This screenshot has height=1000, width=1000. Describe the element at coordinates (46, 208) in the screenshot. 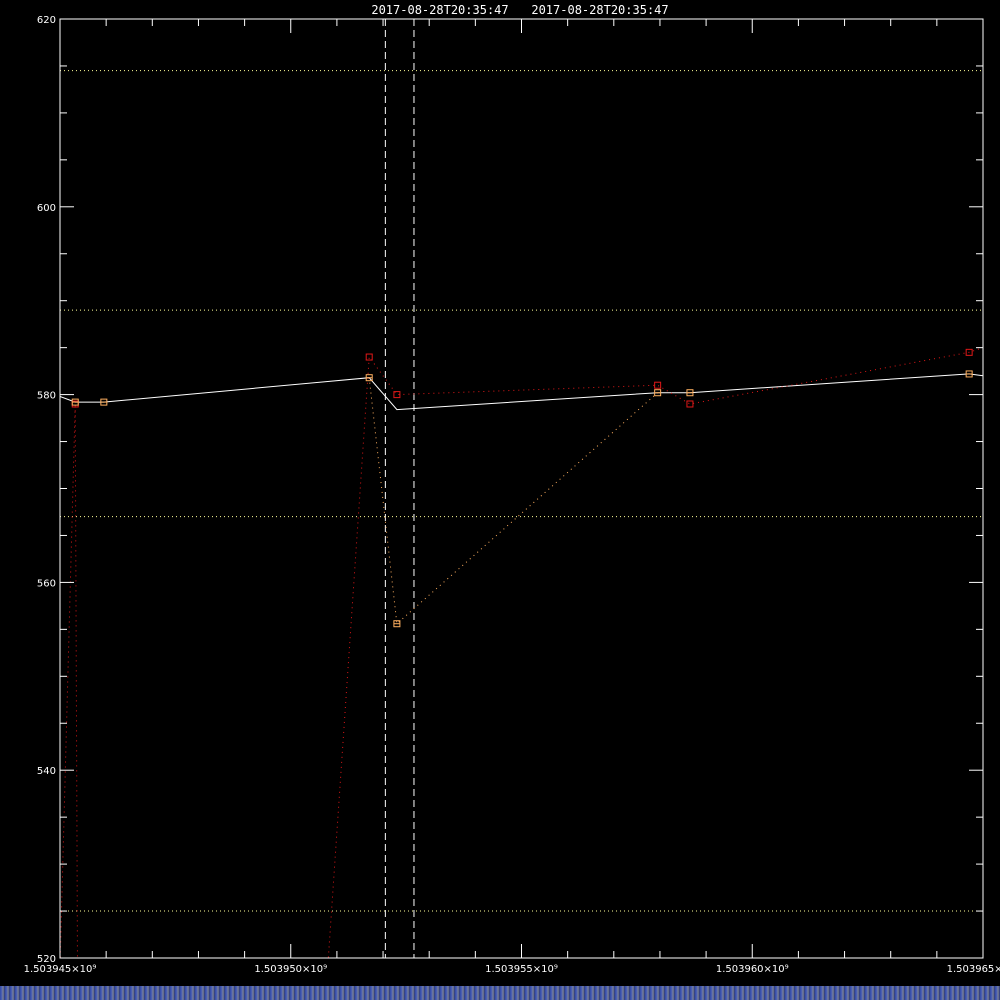

I see `y-tick-label-4: 600` at that location.